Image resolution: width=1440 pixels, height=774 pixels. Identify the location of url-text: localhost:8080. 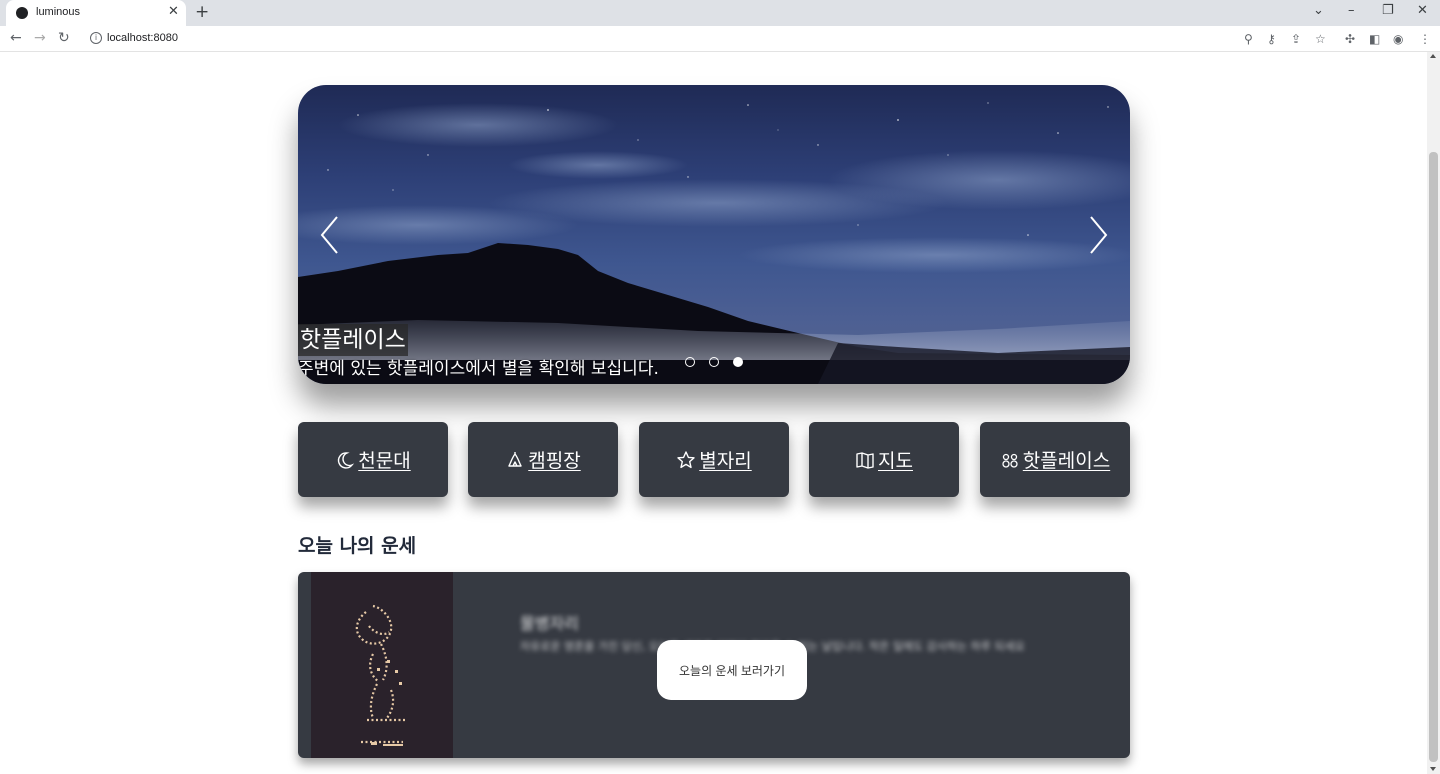
(142, 38).